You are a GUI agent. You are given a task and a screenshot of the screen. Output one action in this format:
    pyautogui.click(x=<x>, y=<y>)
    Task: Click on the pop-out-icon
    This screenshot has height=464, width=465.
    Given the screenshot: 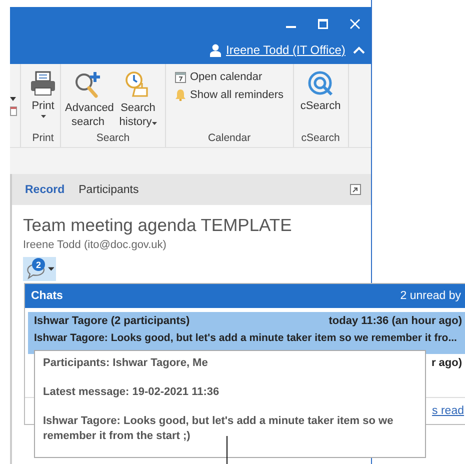 What is the action you would take?
    pyautogui.click(x=355, y=189)
    